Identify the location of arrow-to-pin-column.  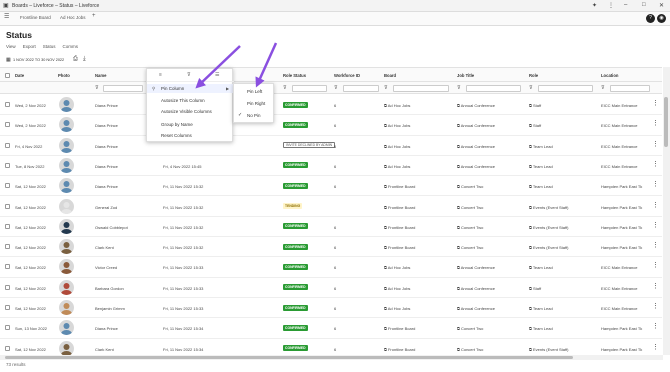
(218, 67).